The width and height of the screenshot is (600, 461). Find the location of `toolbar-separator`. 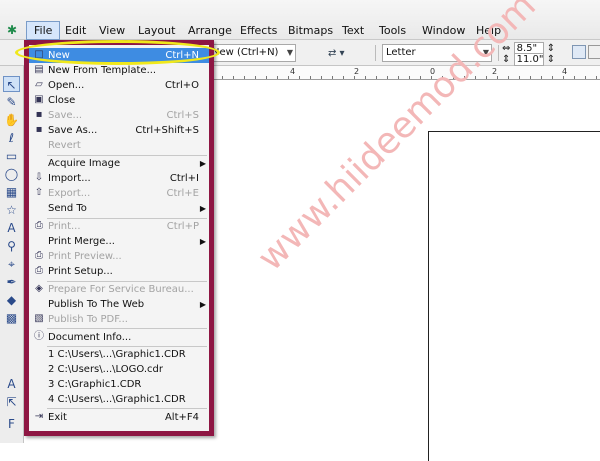

toolbar-separator is located at coordinates (375, 53).